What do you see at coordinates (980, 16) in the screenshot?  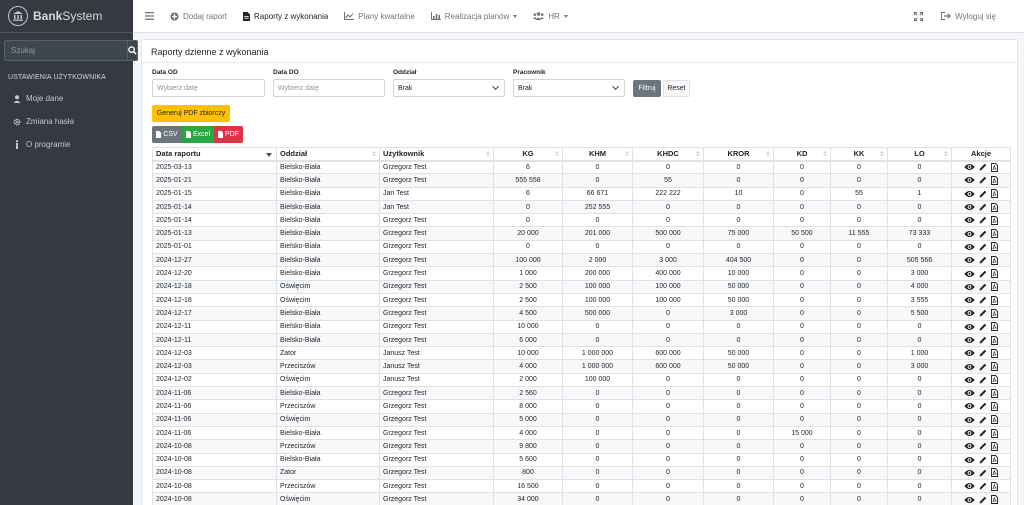 I see `logout-link: Wyloguj się` at bounding box center [980, 16].